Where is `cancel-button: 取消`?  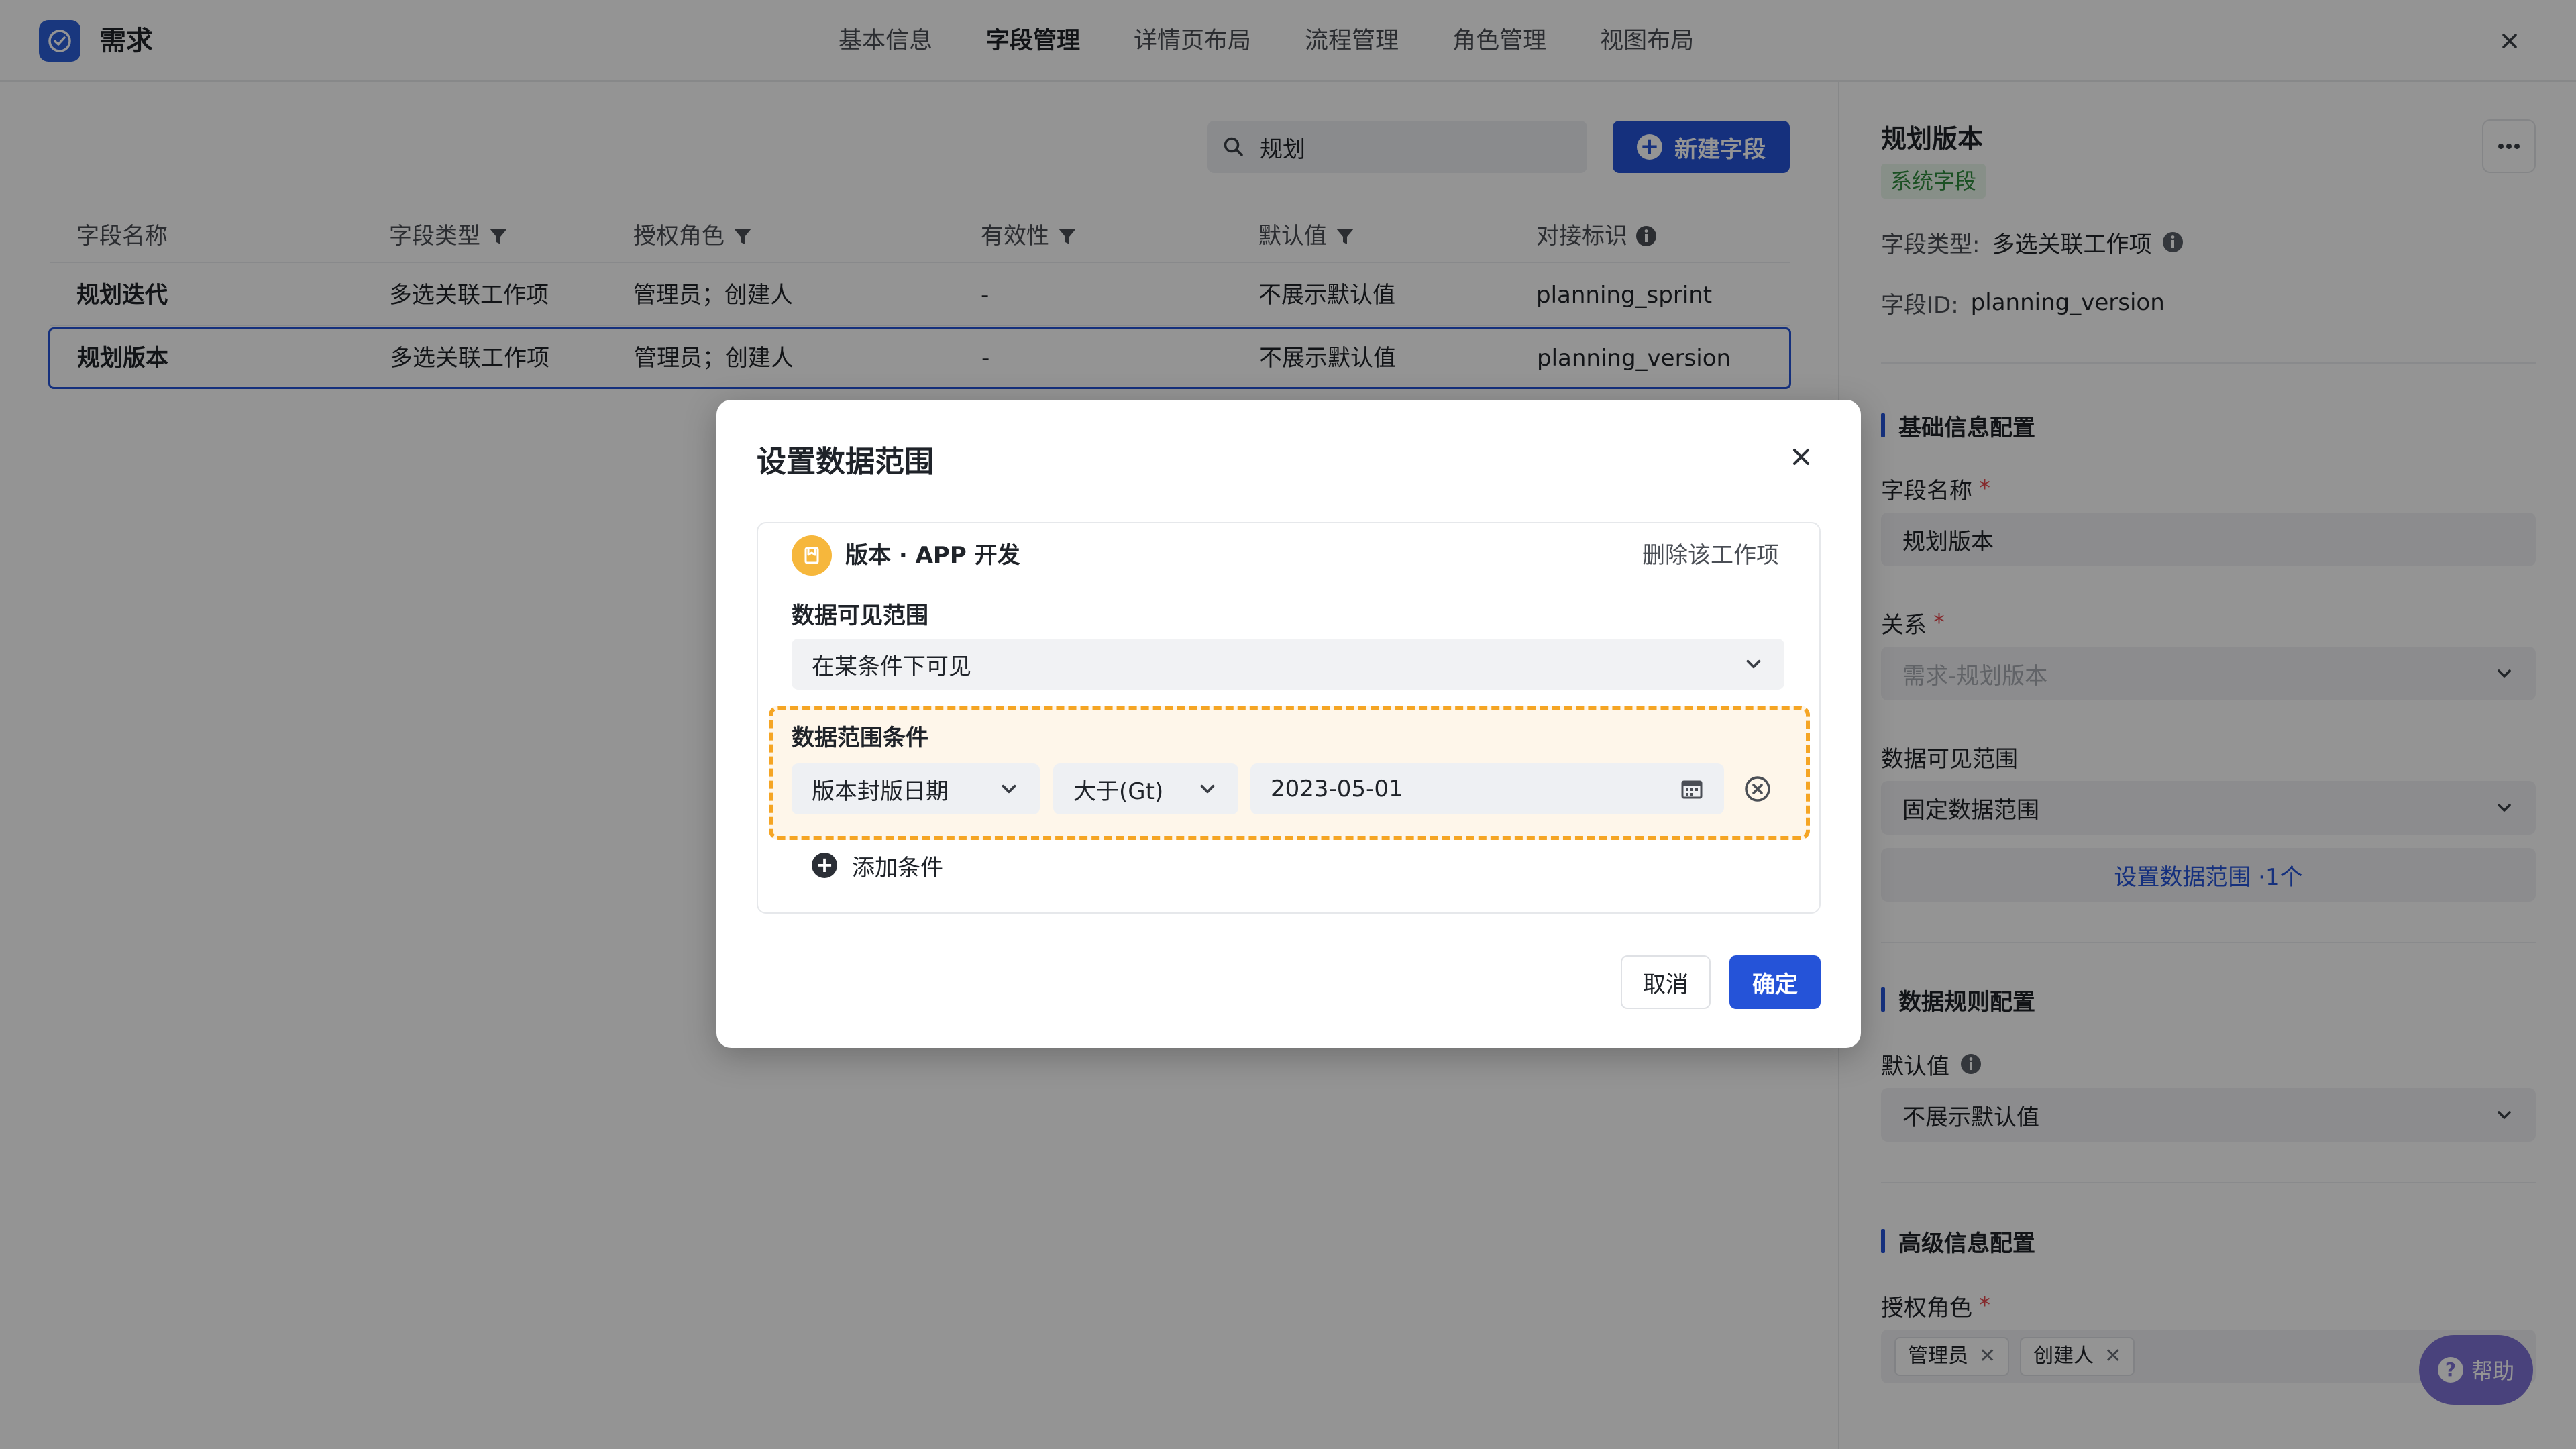
cancel-button: 取消 is located at coordinates (1666, 982).